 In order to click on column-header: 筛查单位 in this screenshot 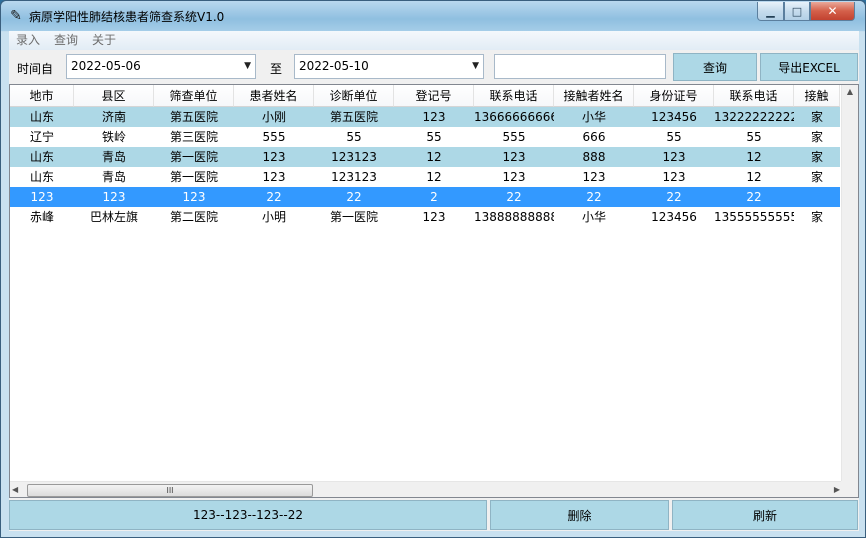, I will do `click(194, 96)`.